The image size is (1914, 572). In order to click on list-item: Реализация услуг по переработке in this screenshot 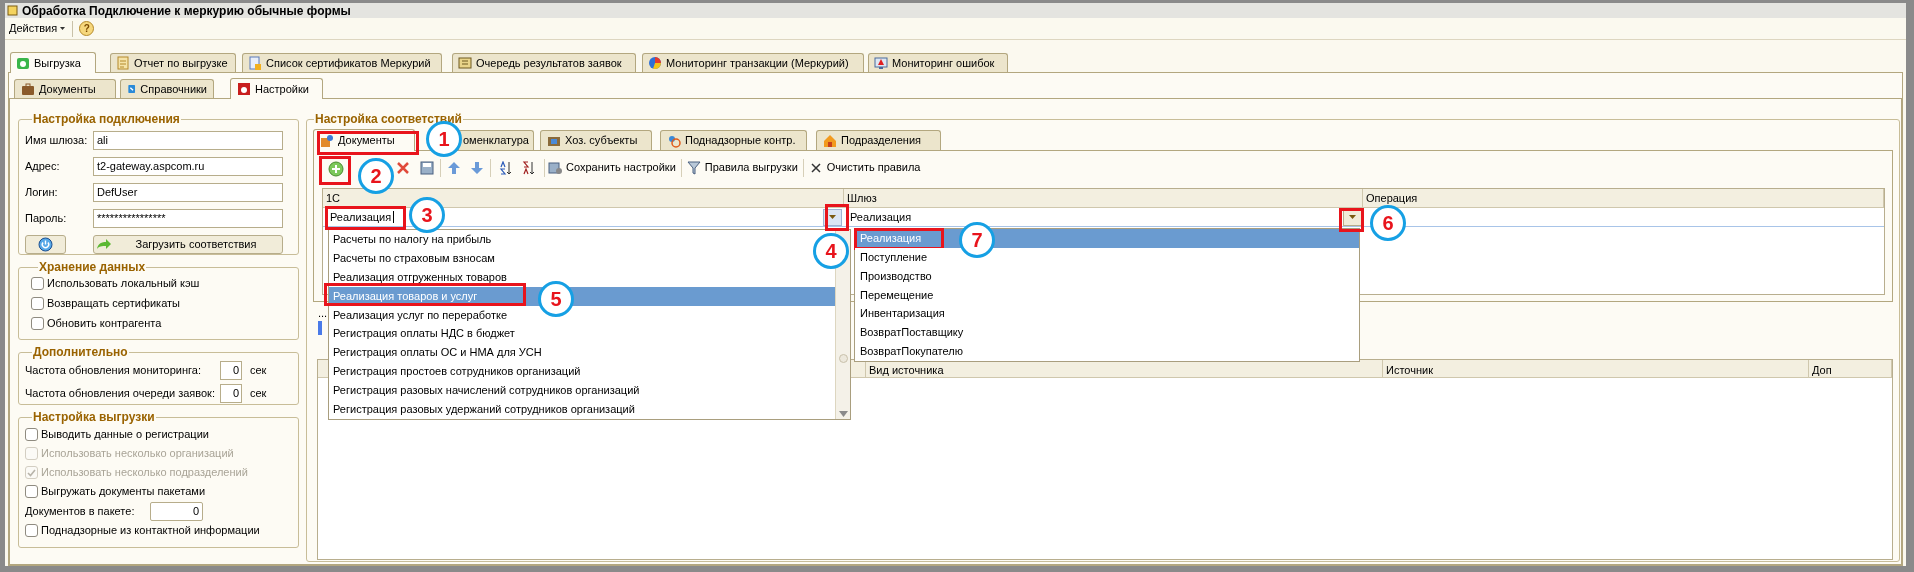, I will do `click(420, 315)`.